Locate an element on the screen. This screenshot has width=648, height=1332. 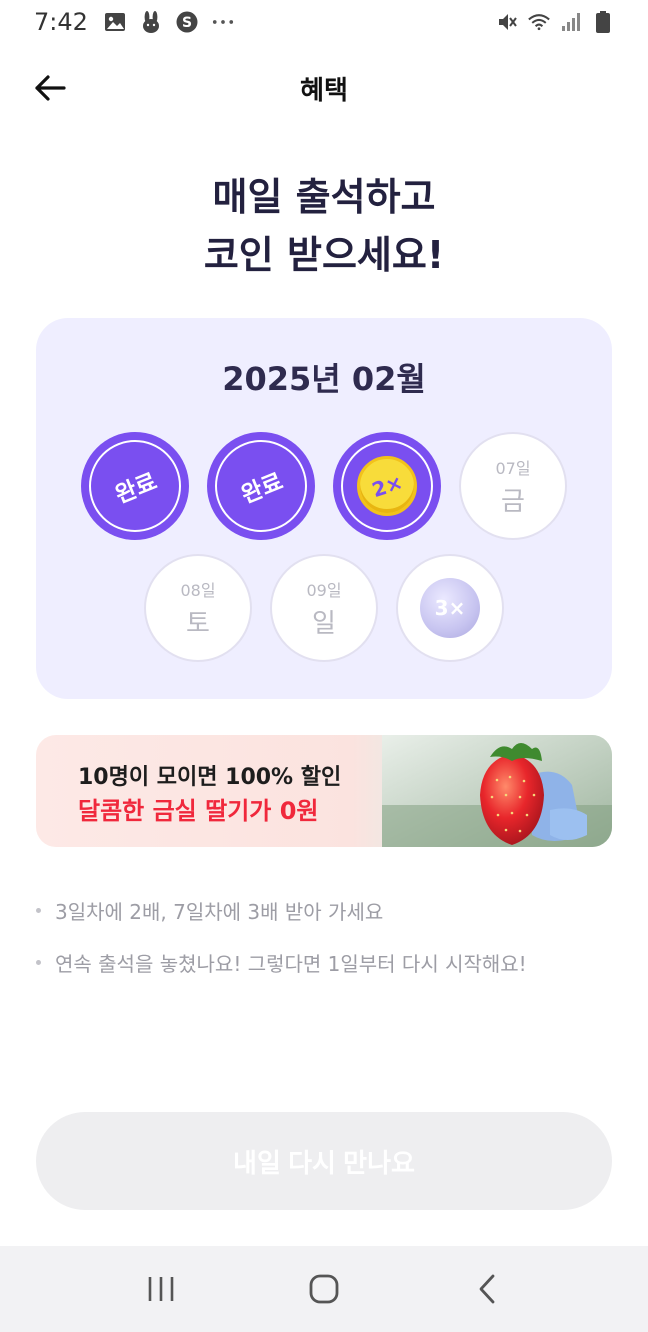
bunny-icon is located at coordinates (151, 22).